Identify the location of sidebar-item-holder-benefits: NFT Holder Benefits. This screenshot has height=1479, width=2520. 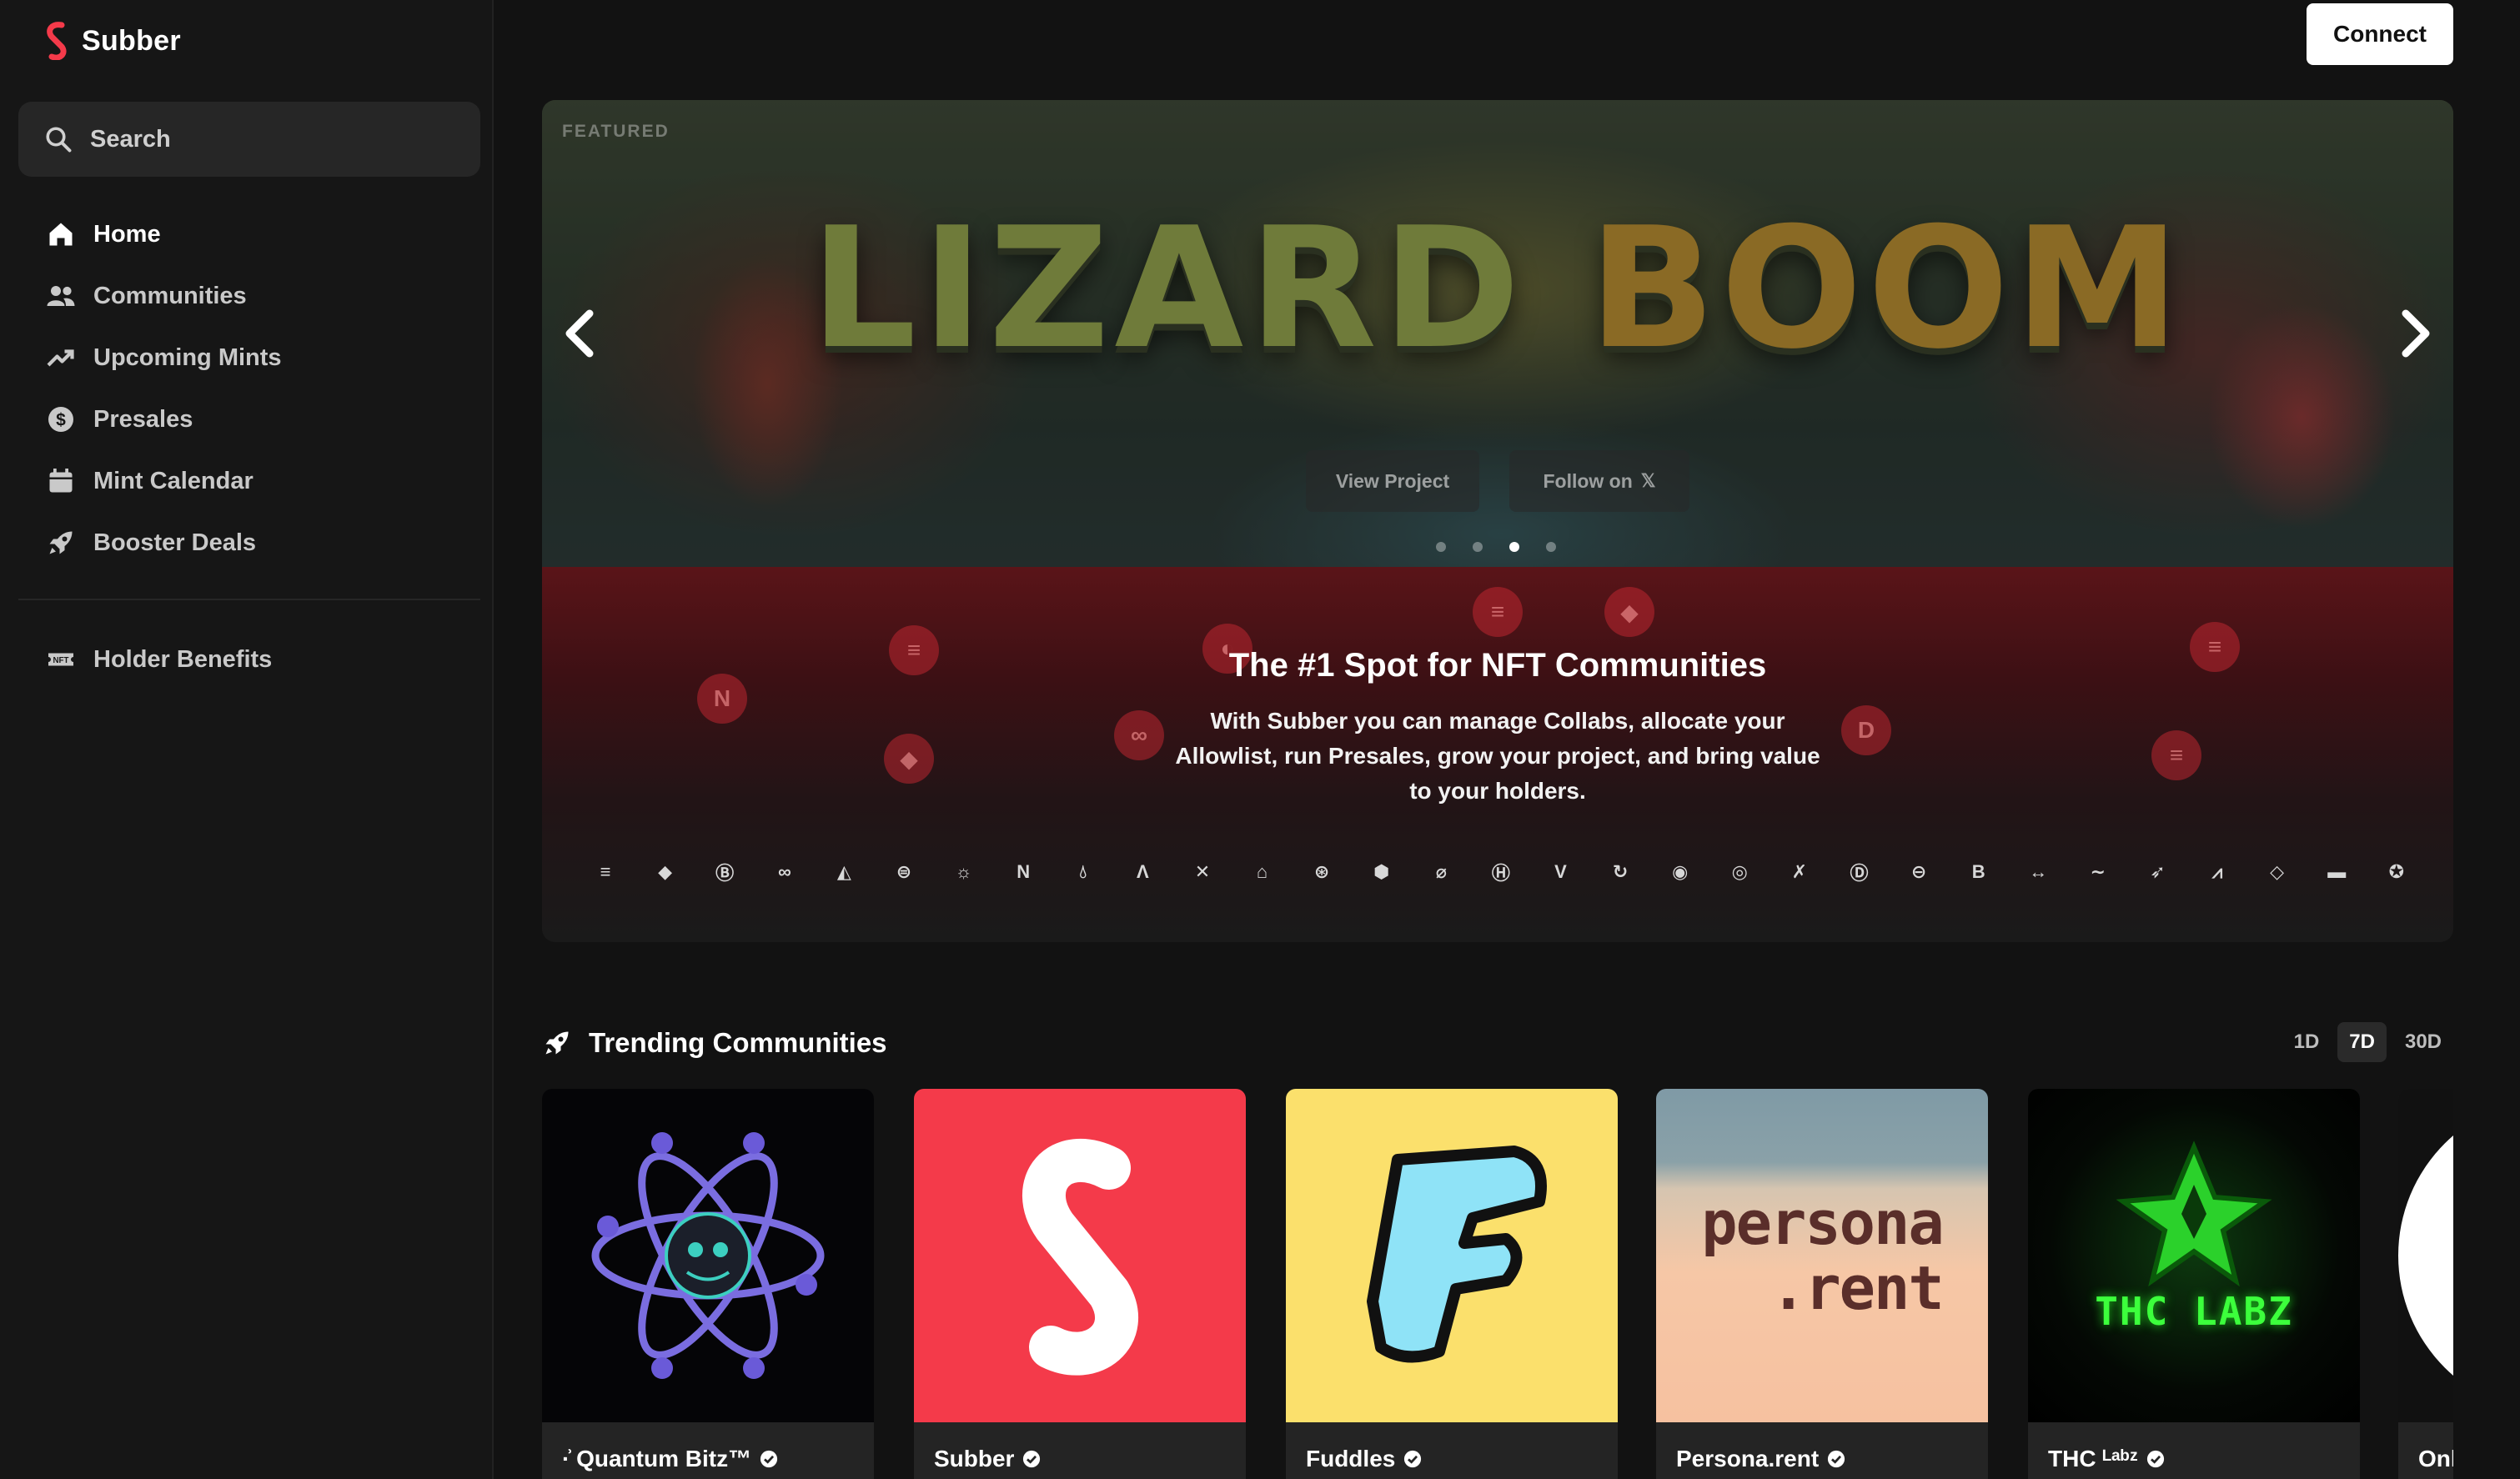
(247, 659).